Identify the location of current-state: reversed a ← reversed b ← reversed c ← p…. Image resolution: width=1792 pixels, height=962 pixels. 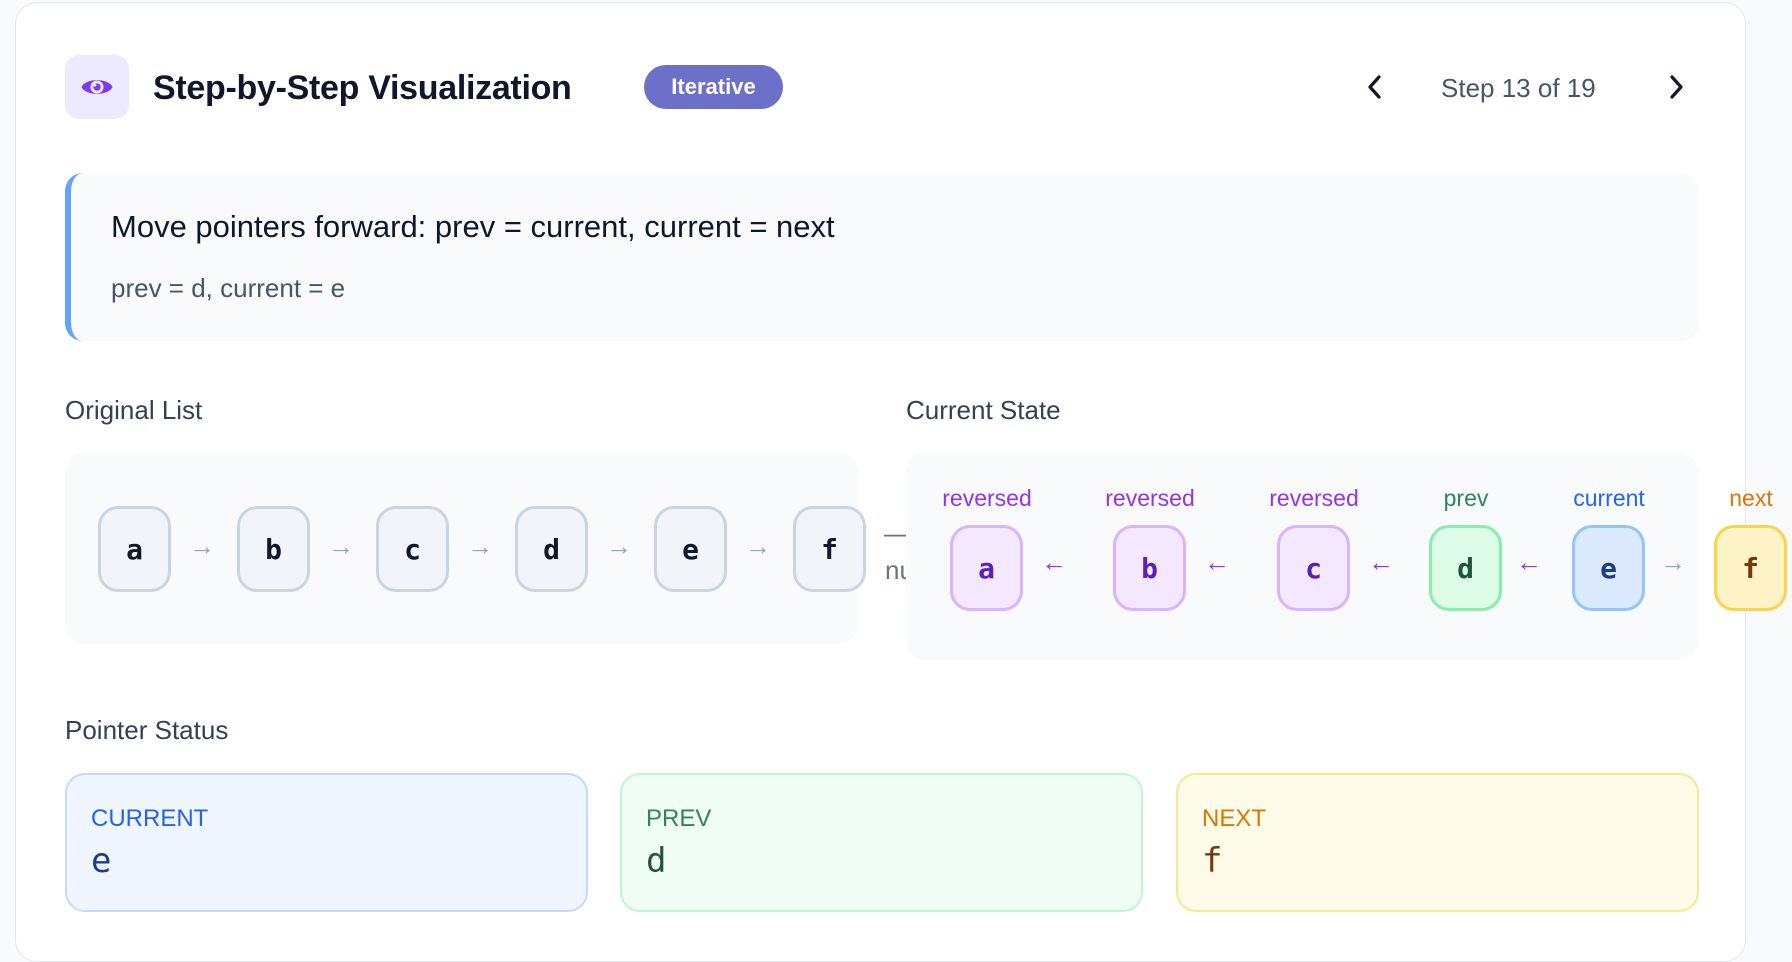
(1346, 556).